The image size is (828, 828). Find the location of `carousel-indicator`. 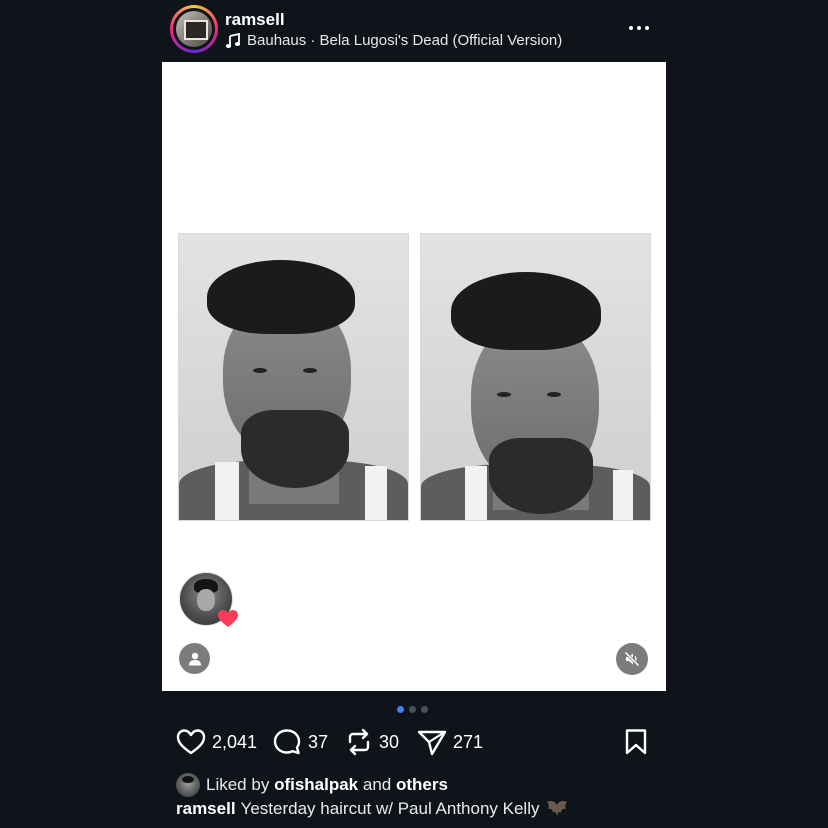

carousel-indicator is located at coordinates (412, 709).